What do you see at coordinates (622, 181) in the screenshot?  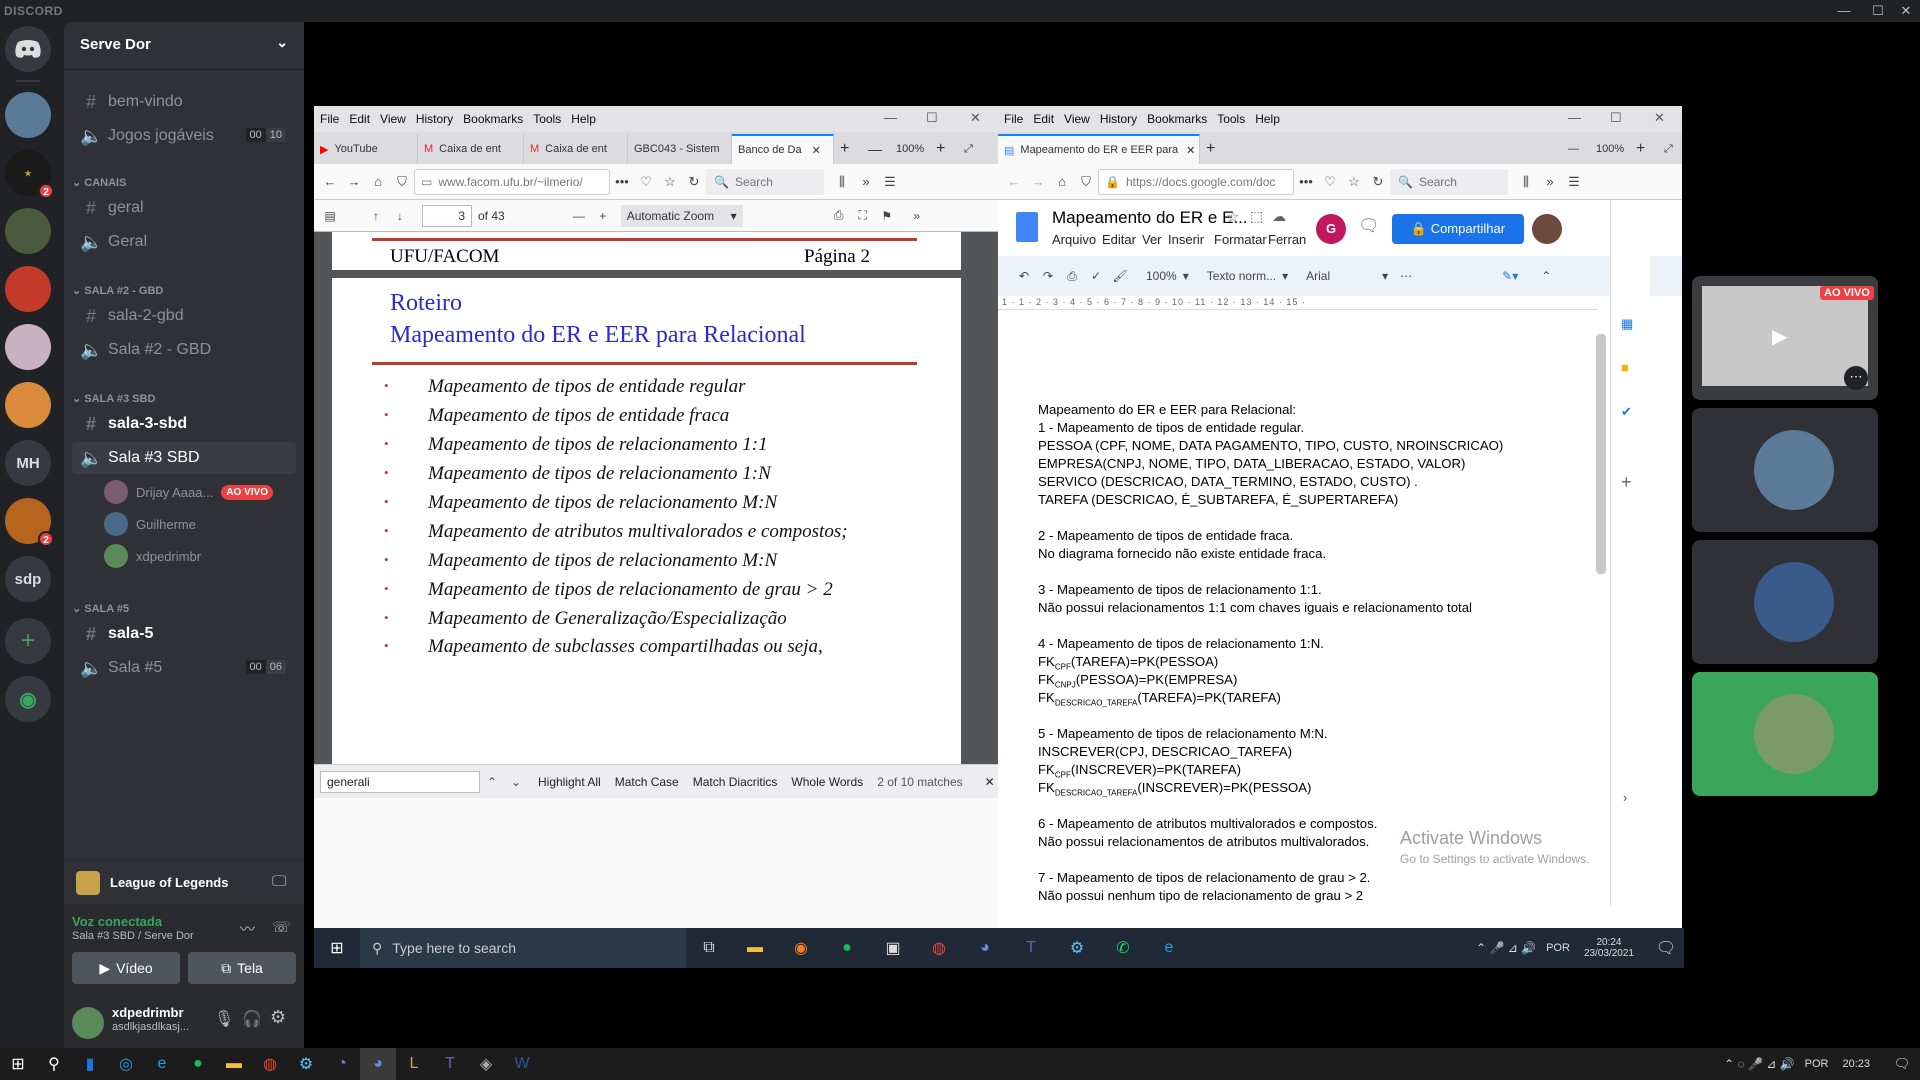 I see `page-actions-icon: •••` at bounding box center [622, 181].